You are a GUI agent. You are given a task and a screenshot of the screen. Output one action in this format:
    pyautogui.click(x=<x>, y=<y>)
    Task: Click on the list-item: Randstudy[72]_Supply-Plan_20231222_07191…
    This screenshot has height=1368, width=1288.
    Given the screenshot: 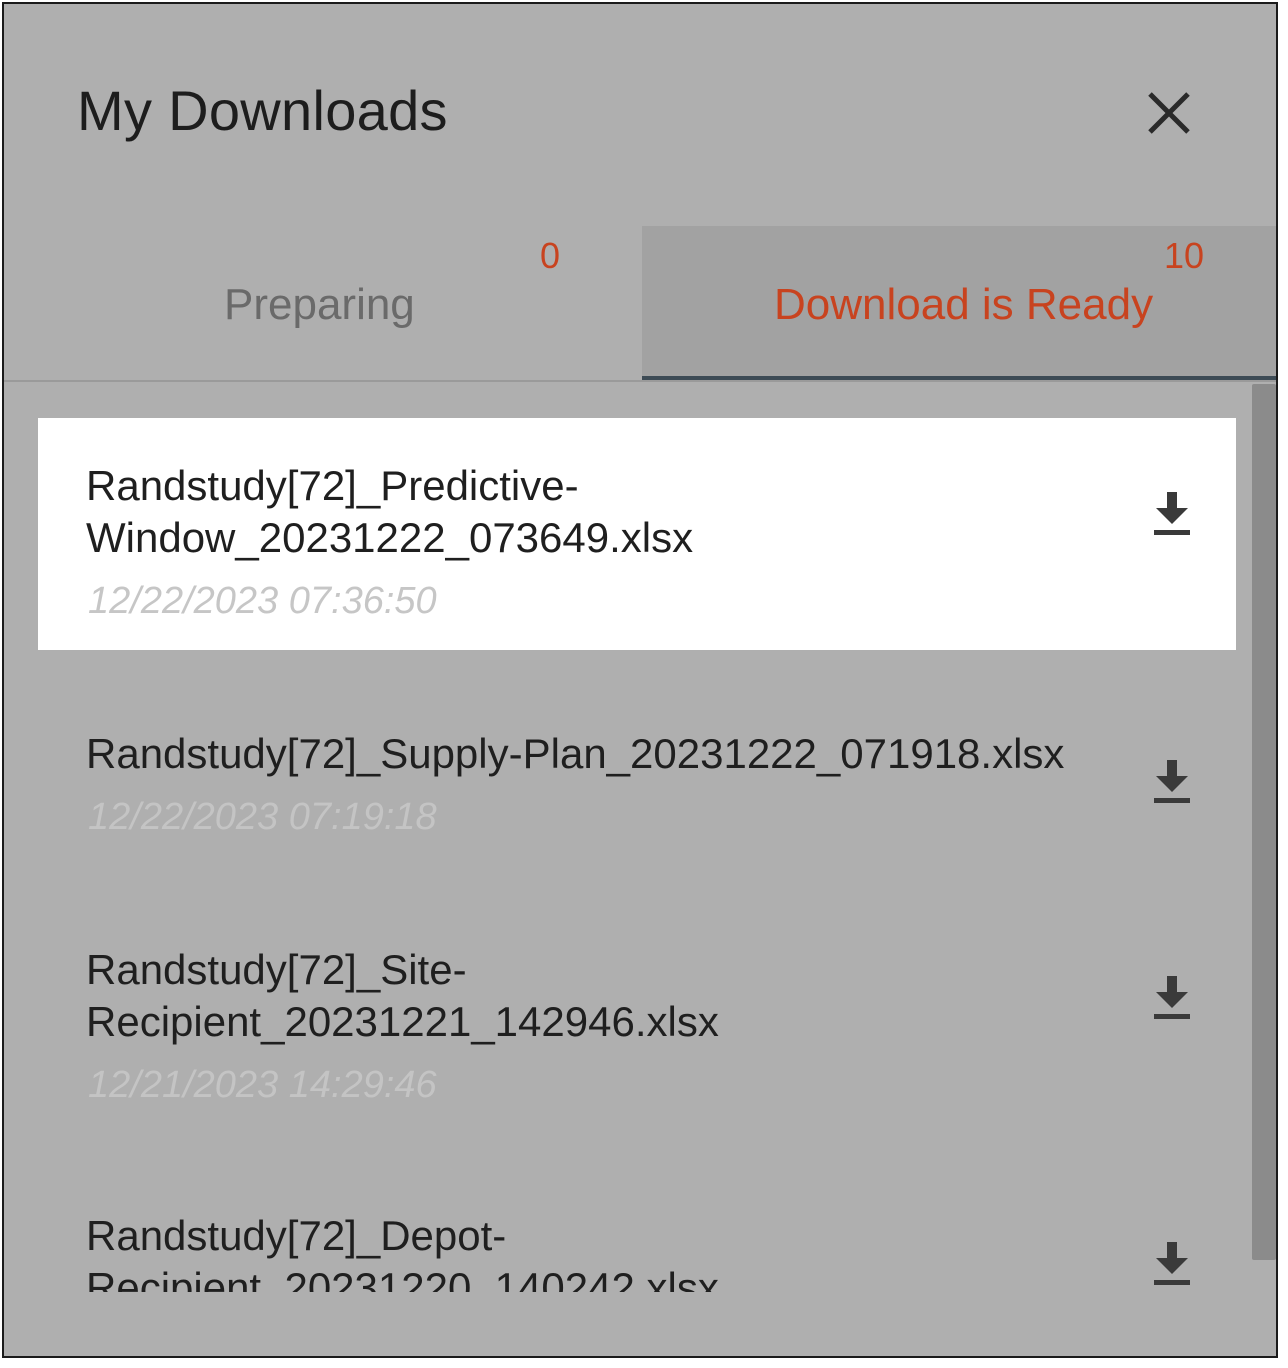 What is the action you would take?
    pyautogui.click(x=637, y=784)
    